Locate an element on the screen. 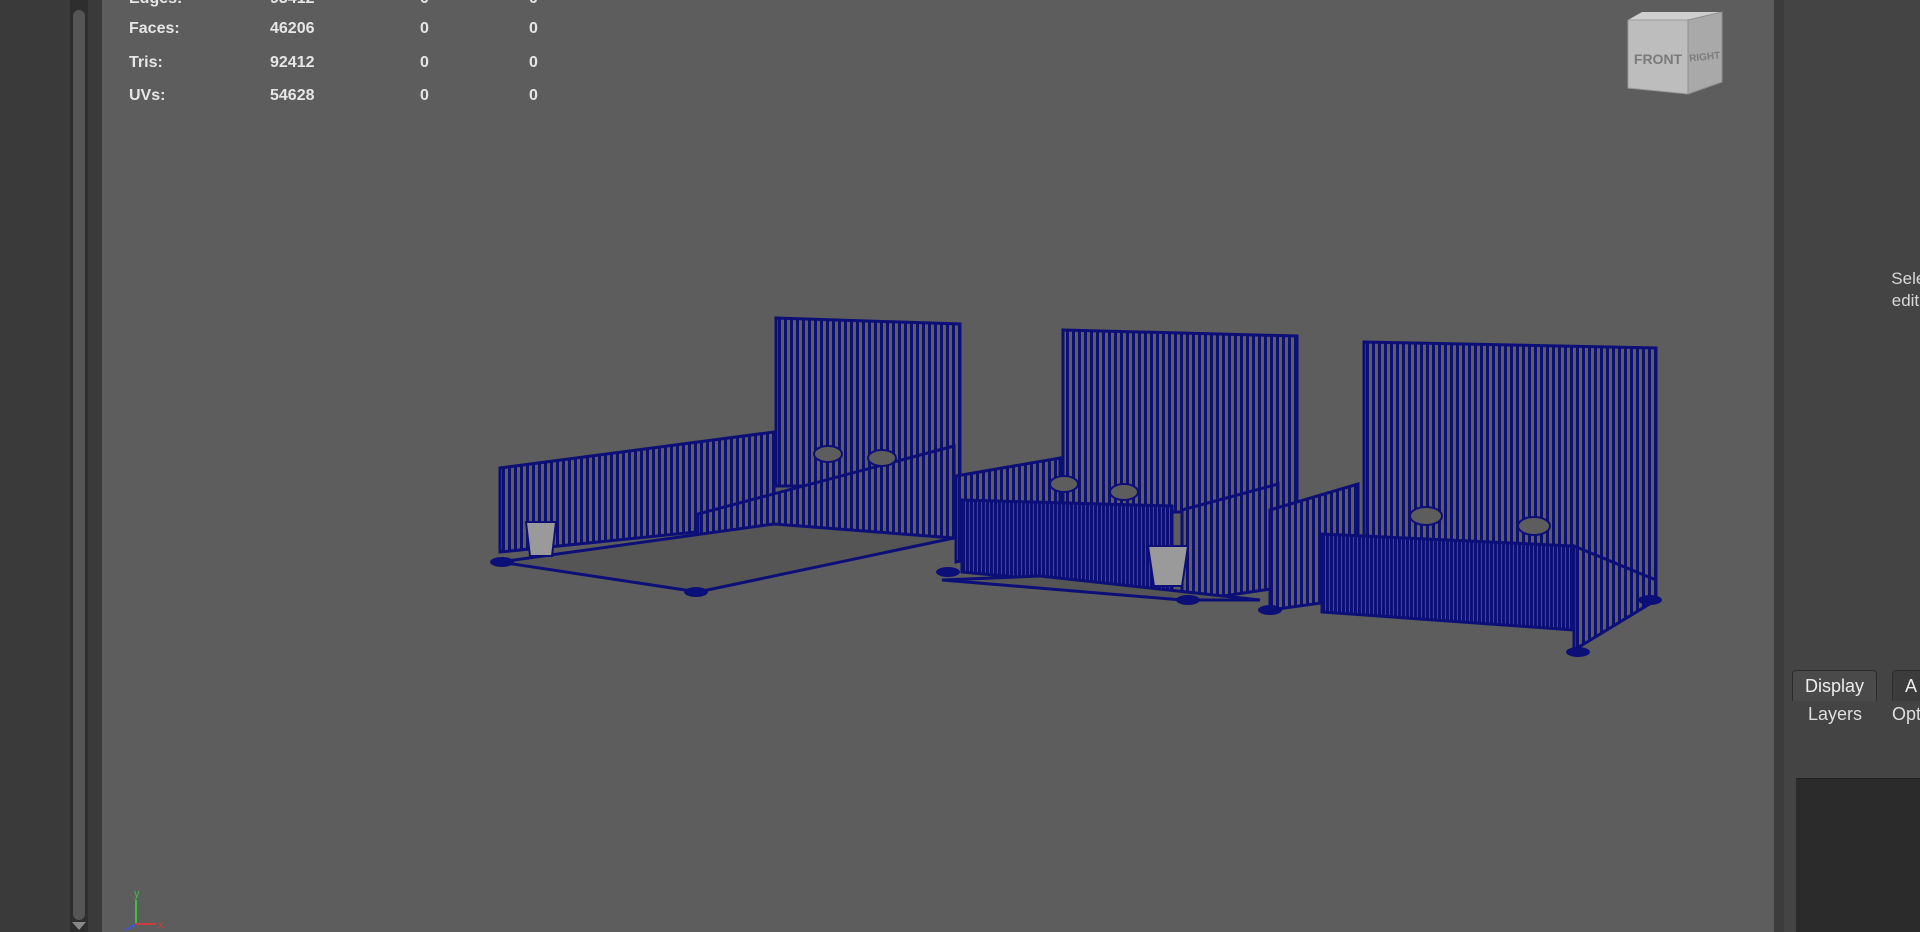 This screenshot has width=1920, height=932. tab-second: A is located at coordinates (1906, 685).